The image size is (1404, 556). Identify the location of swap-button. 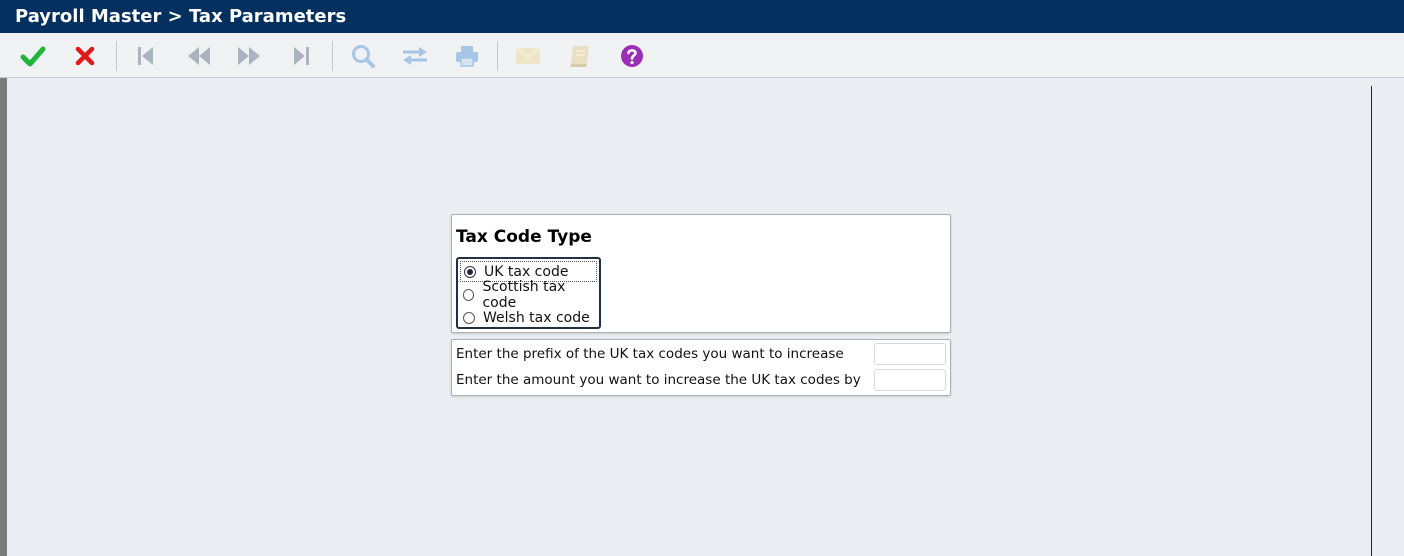
(415, 56).